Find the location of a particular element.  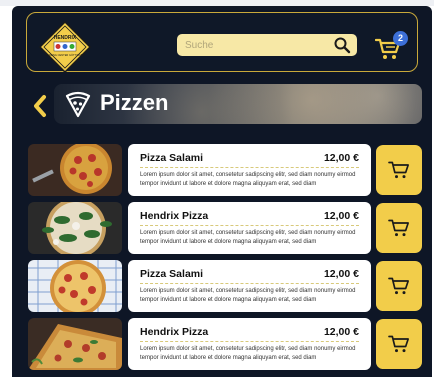

brand-logo: HENDRIX KARLING CENTER GÖTTINGEN is located at coordinates (65, 47).